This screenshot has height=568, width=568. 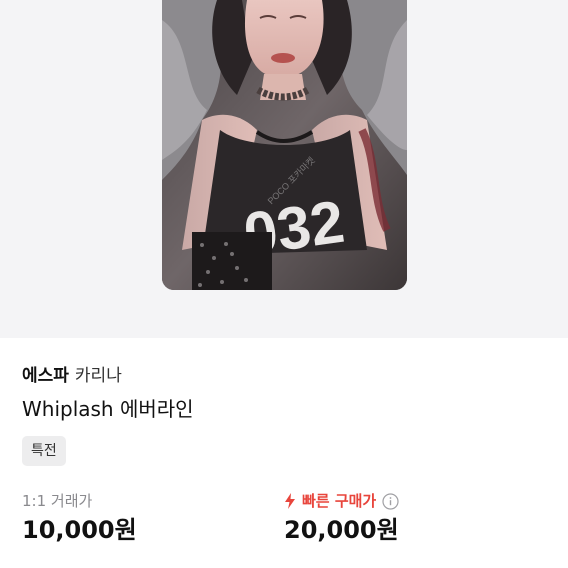 I want to click on fast-buy-price: 20,000원, so click(x=341, y=530).